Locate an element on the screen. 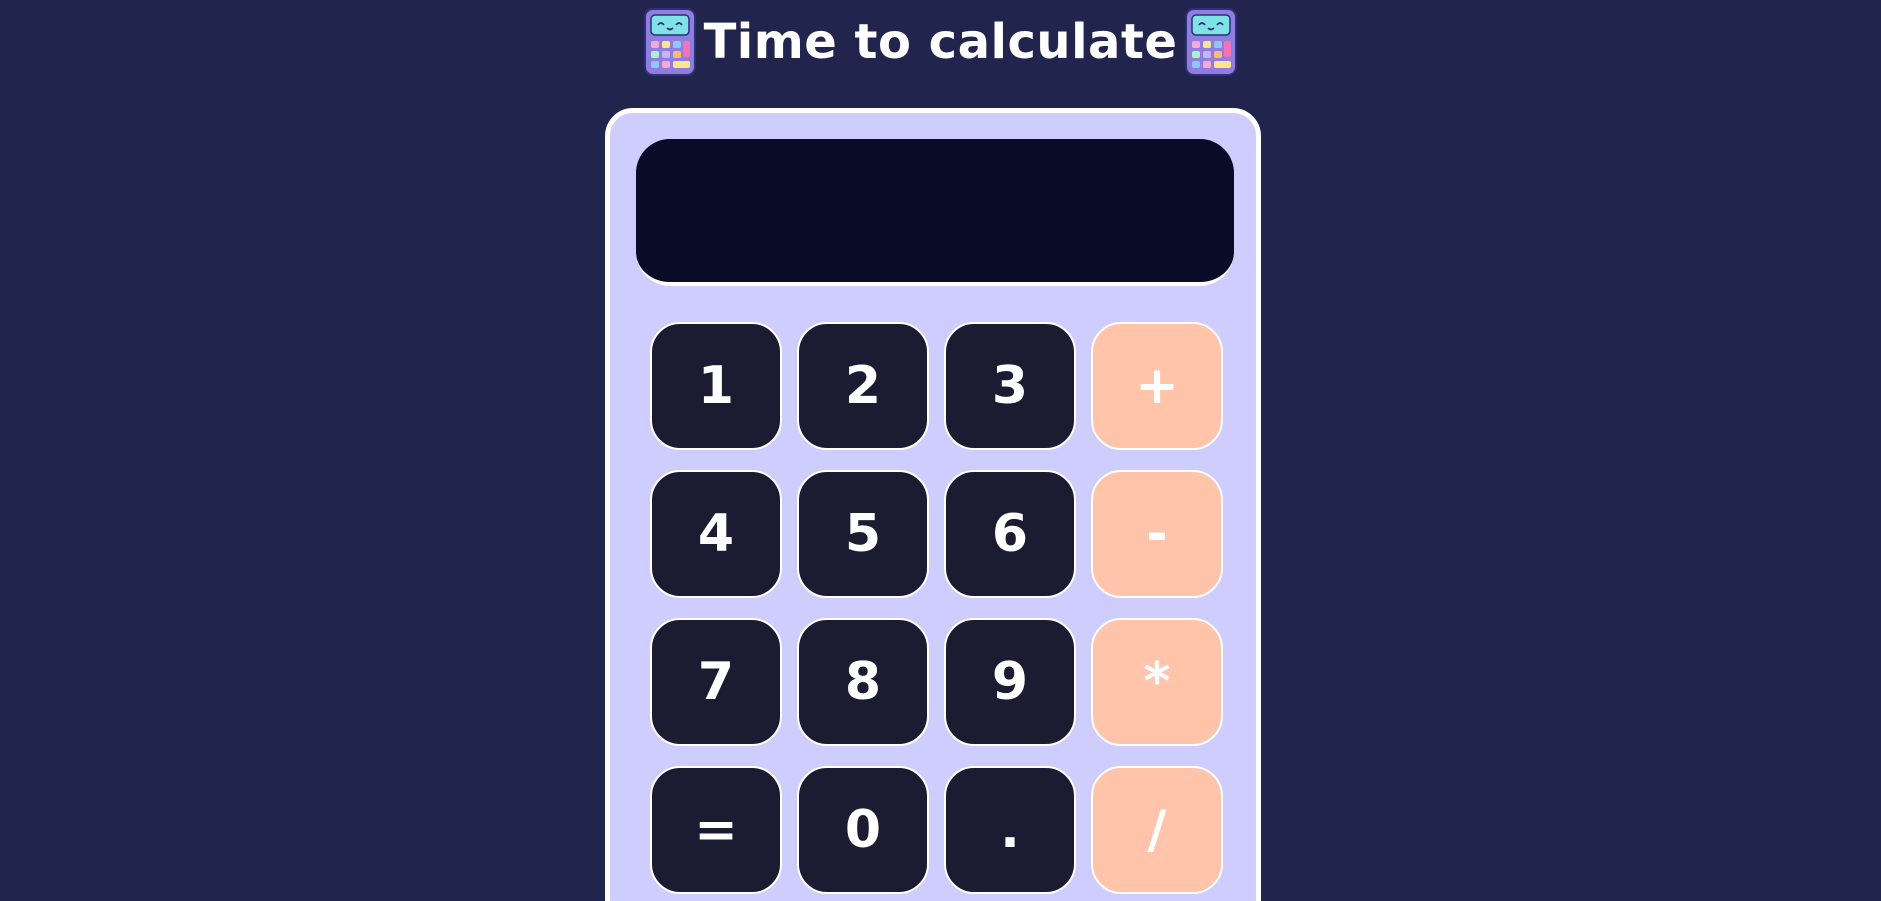  key-0-button: 0 is located at coordinates (863, 830).